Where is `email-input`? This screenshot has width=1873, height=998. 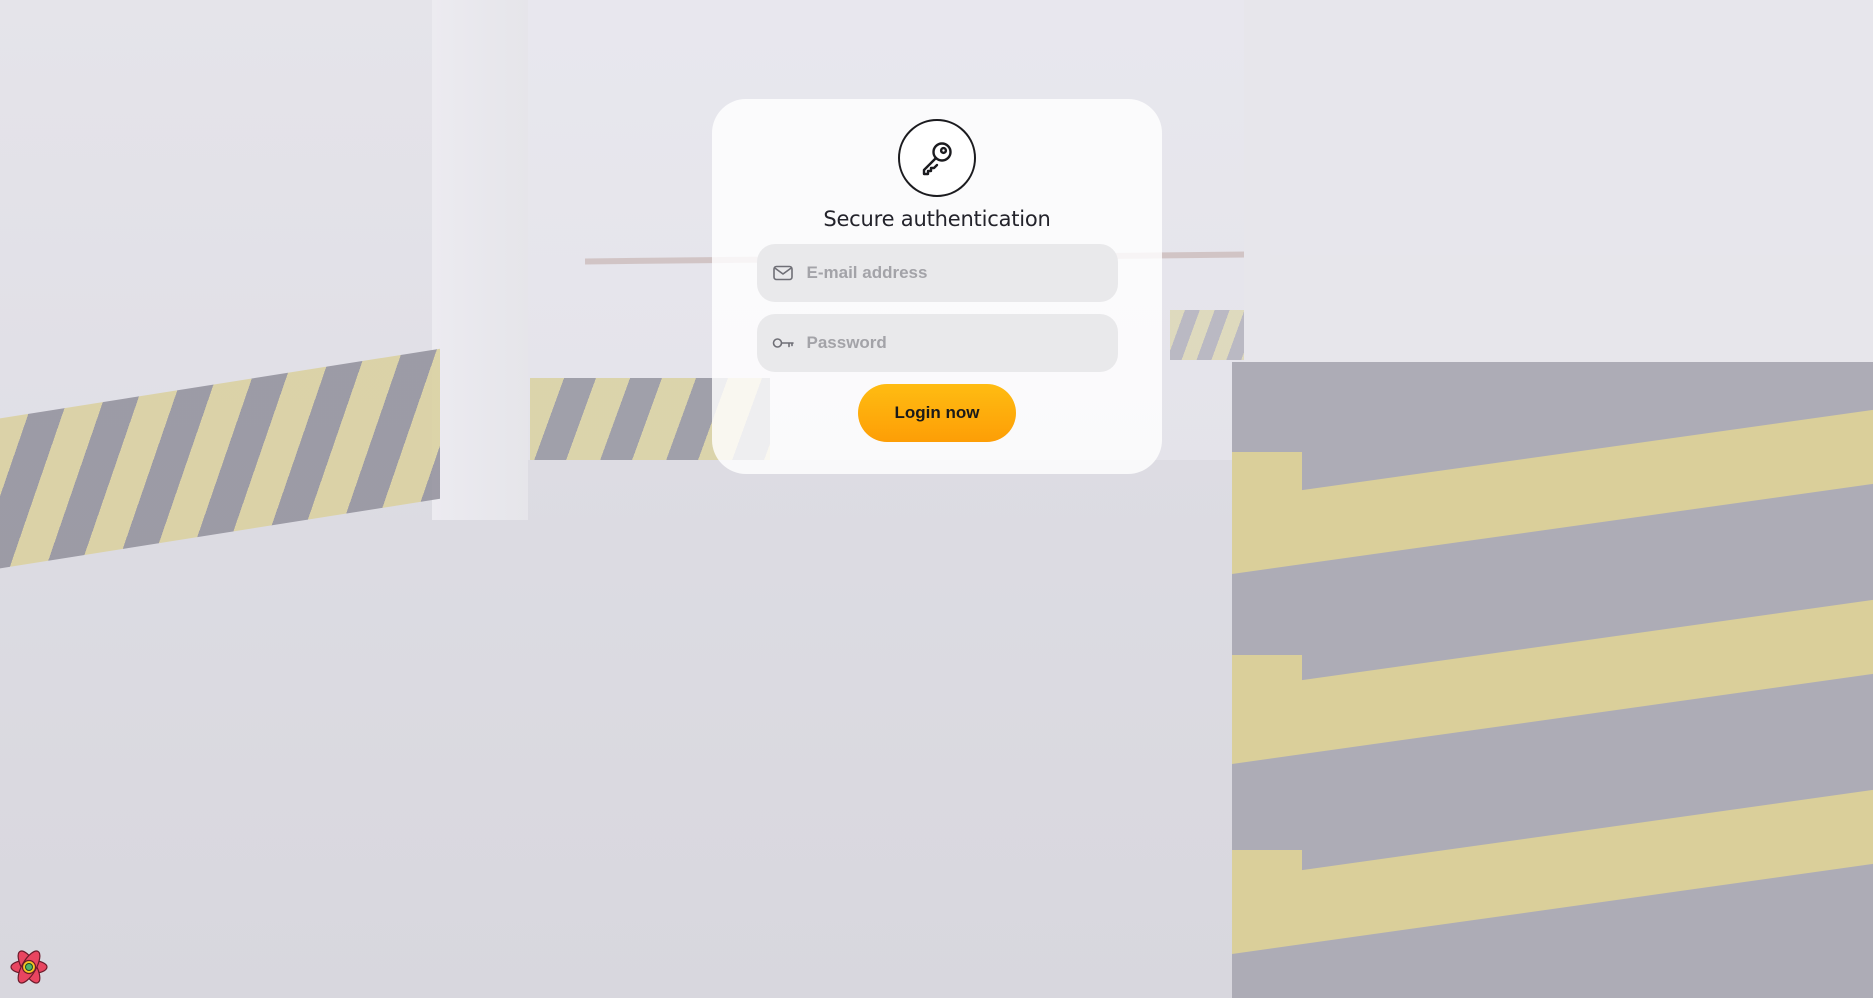
email-input is located at coordinates (961, 273).